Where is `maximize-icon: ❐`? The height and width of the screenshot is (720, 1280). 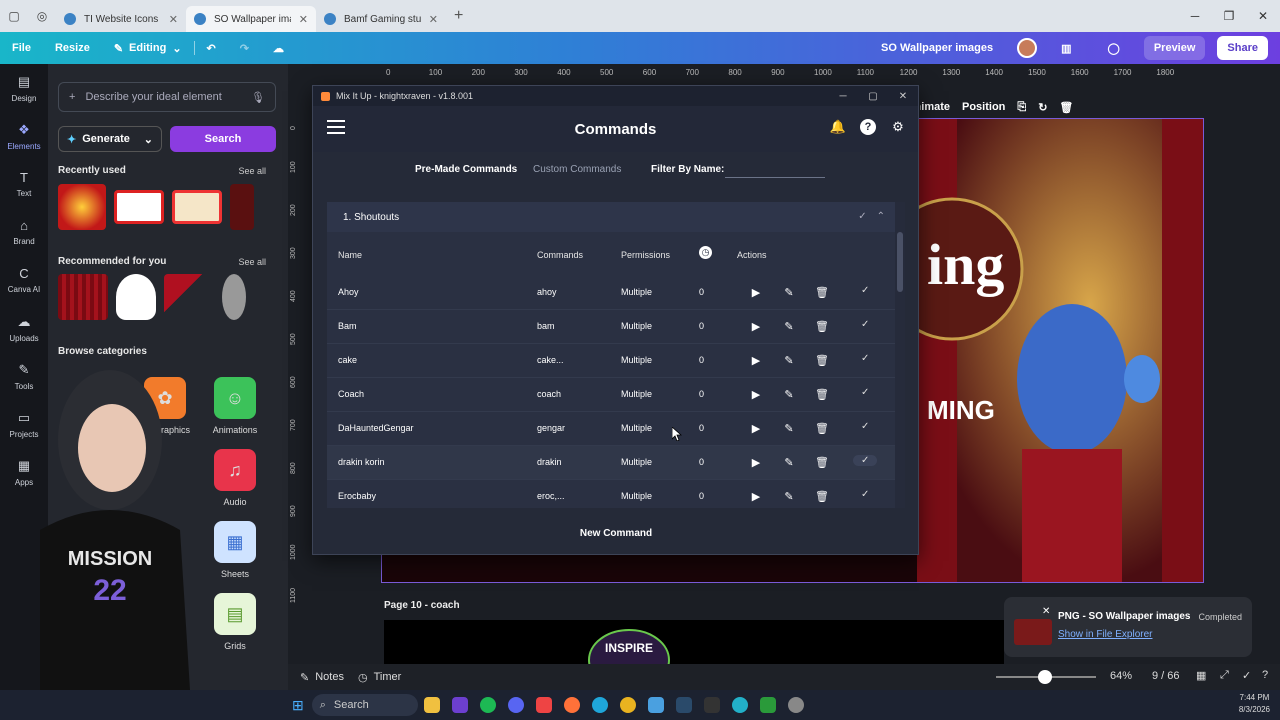
maximize-icon: ❐ is located at coordinates (1229, 16).